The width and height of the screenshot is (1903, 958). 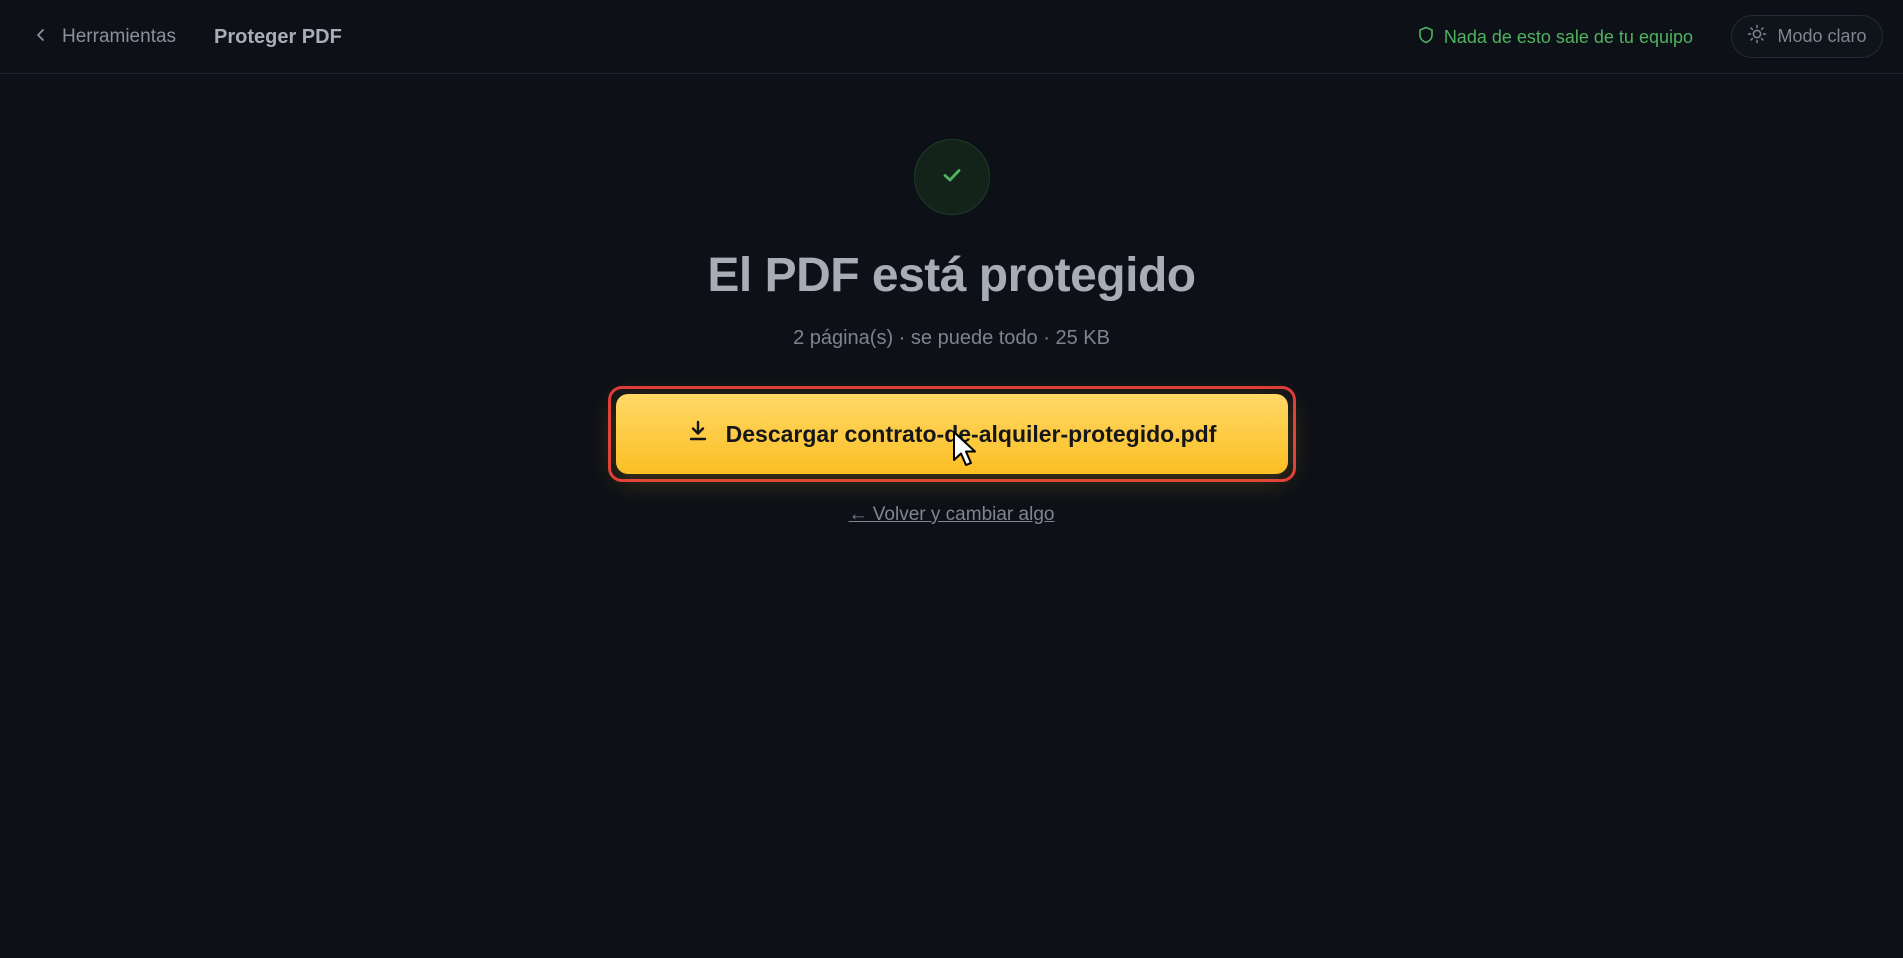 I want to click on result-heading: El PDF está protegido, so click(x=951, y=275).